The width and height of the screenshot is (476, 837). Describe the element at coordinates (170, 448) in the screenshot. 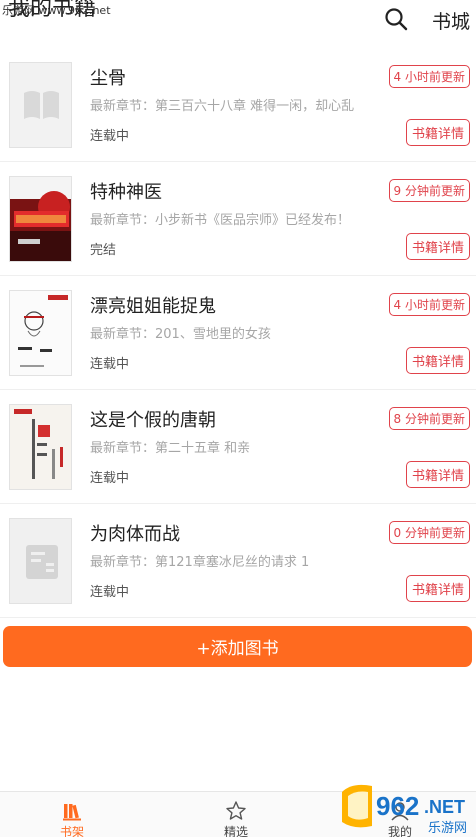

I see `latest-chapter: 最新章节：第二十五章 和亲` at that location.